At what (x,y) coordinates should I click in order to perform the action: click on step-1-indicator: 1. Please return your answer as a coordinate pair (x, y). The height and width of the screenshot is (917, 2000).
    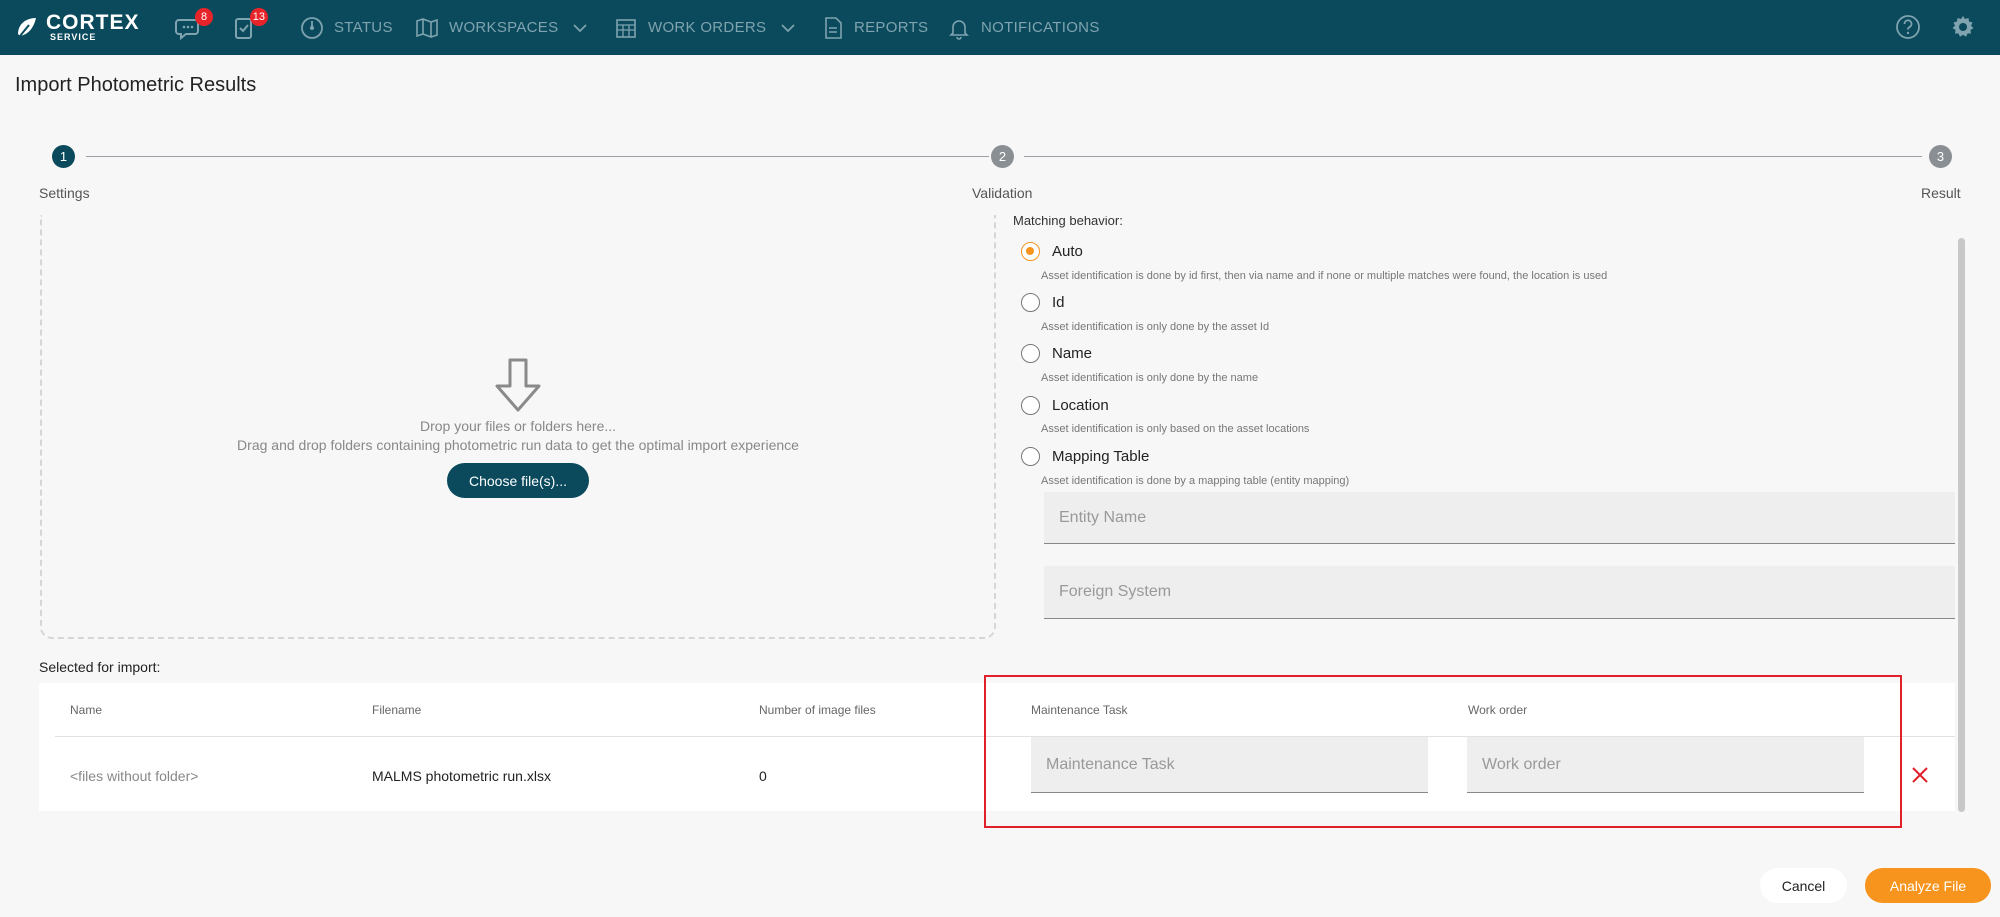
    Looking at the image, I should click on (63, 156).